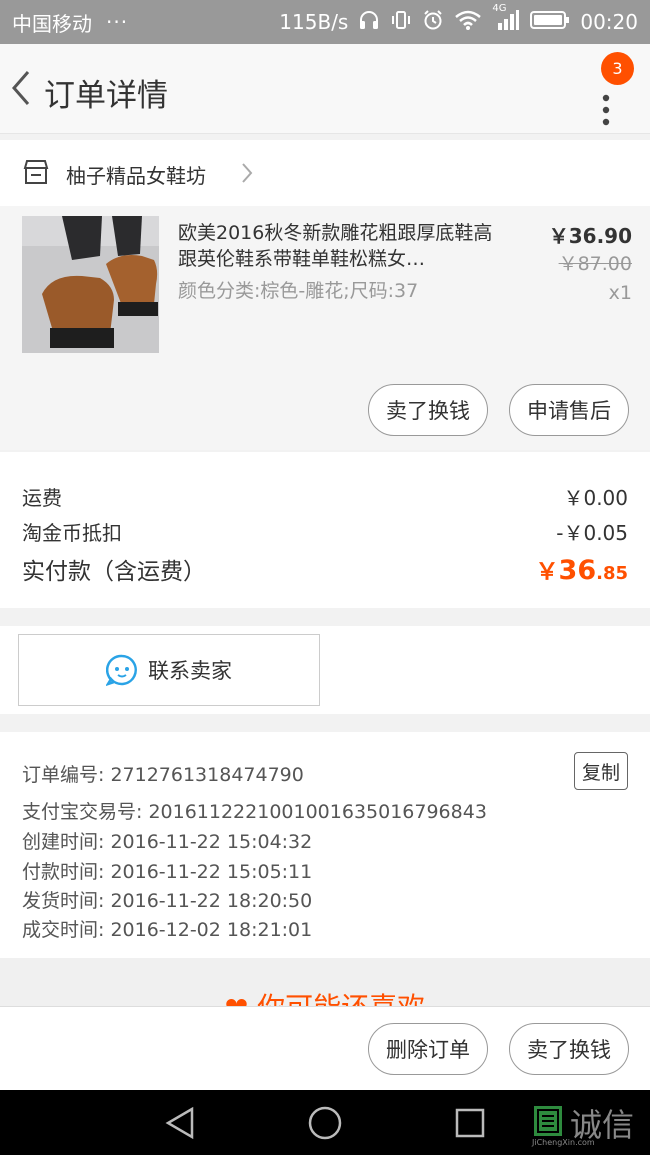 This screenshot has height=1155, width=650. Describe the element at coordinates (254, 812) in the screenshot. I see `alipay-trade-number: 支付宝交易号: 2016112221001001635016796843` at that location.